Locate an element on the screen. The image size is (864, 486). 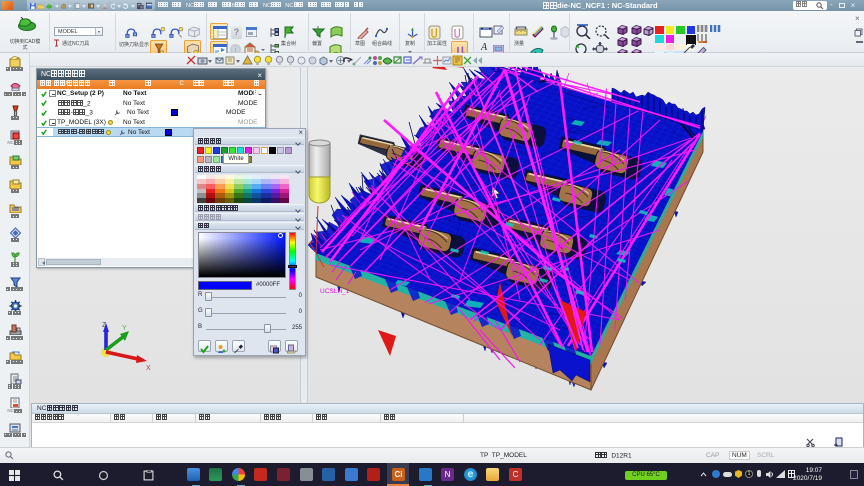
svg-text: Z is located at coordinates (104, 325).